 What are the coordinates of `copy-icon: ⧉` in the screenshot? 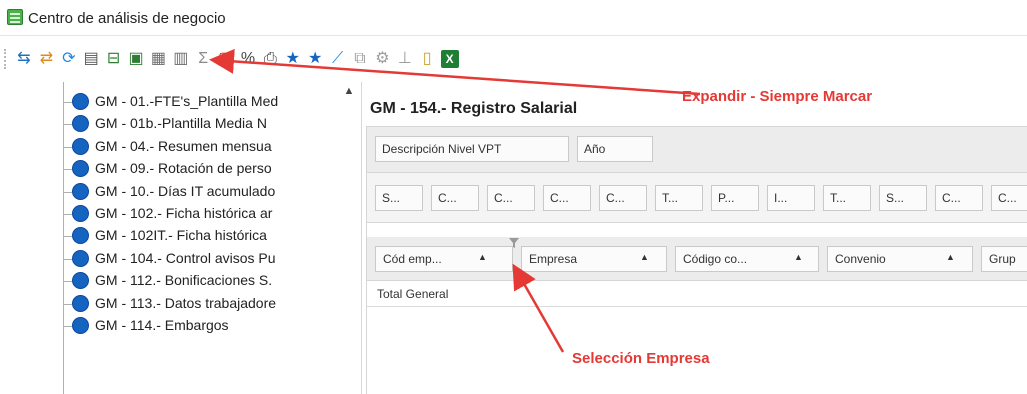 It's located at (360, 59).